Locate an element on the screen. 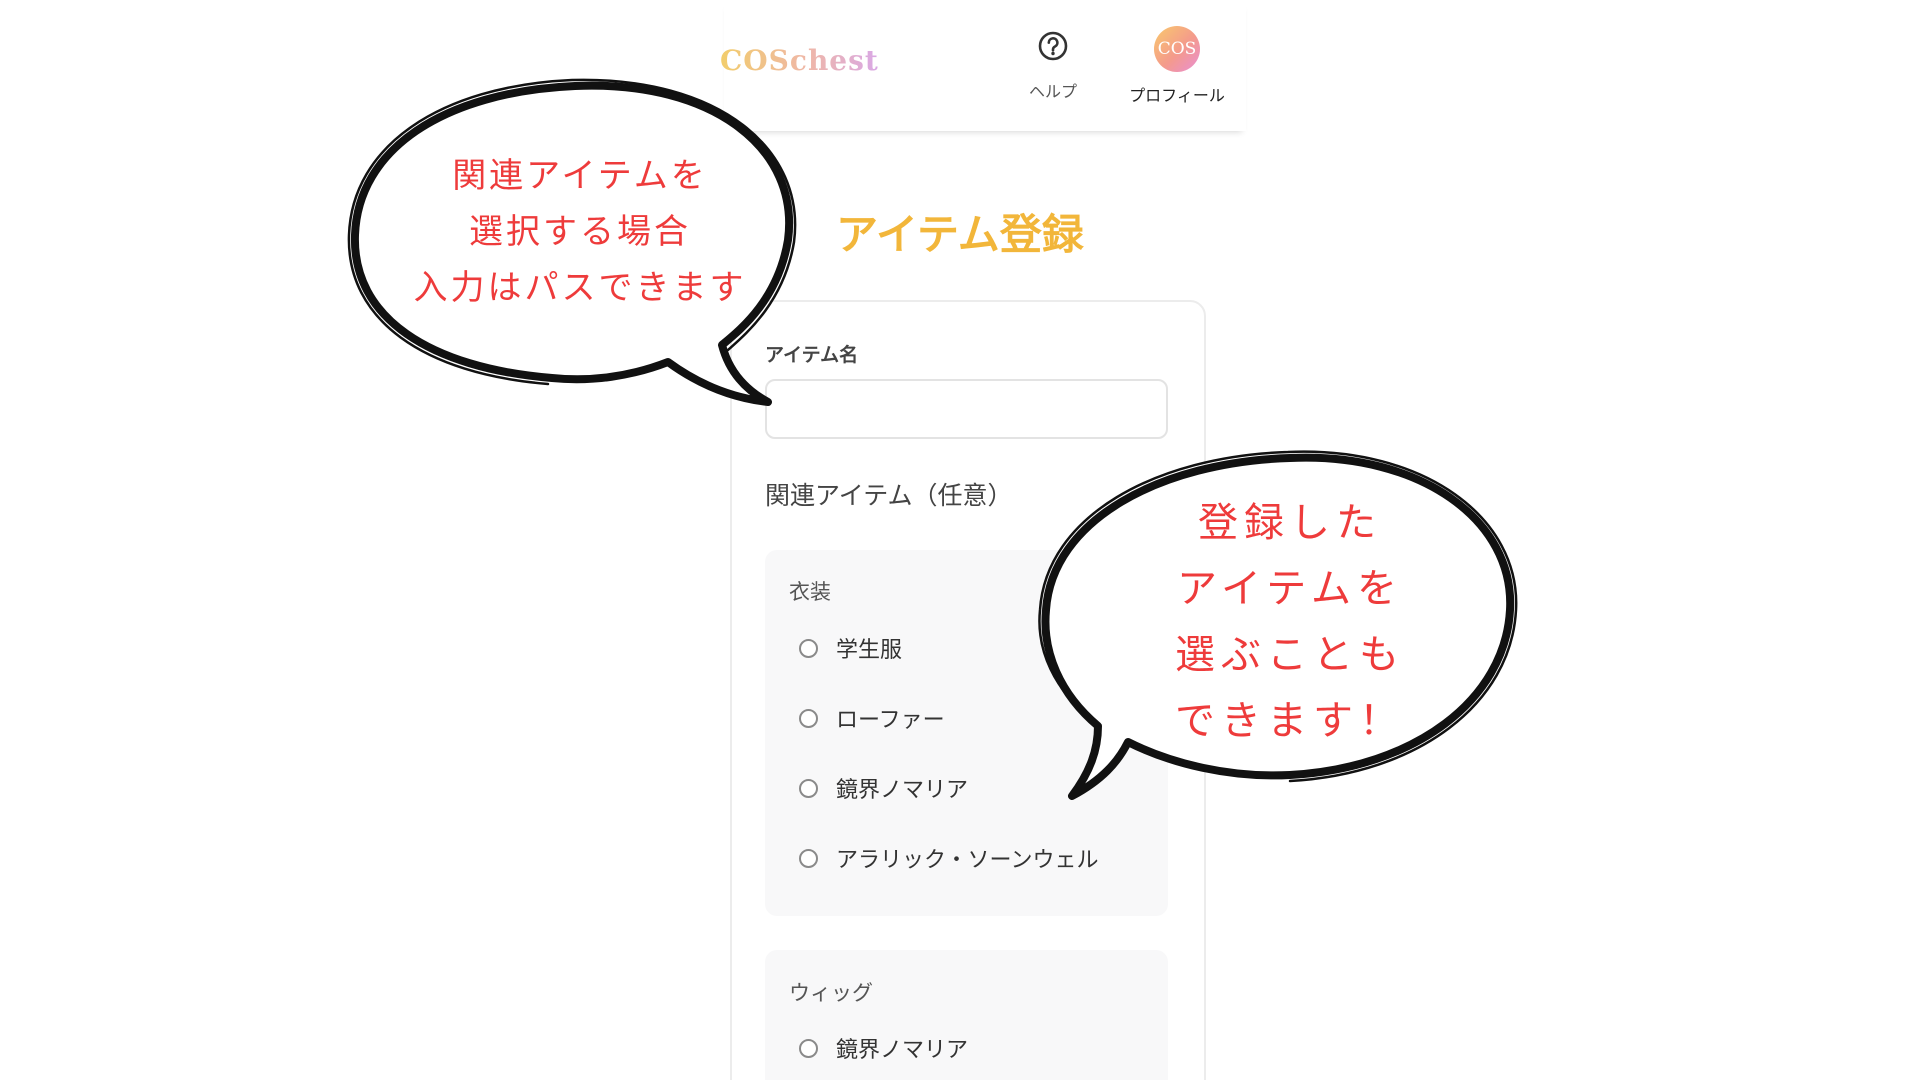 The image size is (1920, 1080). profile-nav-item: COS プロフィール is located at coordinates (1177, 68).